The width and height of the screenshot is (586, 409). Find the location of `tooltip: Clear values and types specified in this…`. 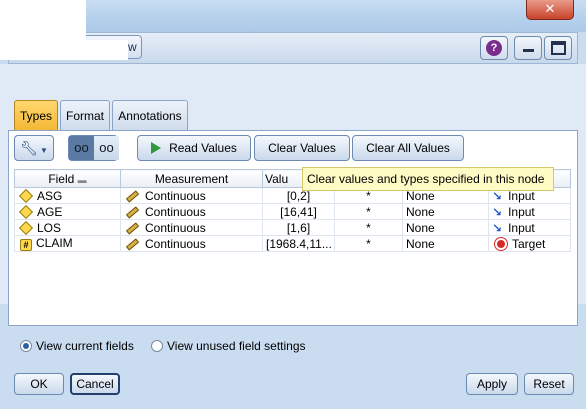

tooltip: Clear values and types specified in this… is located at coordinates (428, 179).